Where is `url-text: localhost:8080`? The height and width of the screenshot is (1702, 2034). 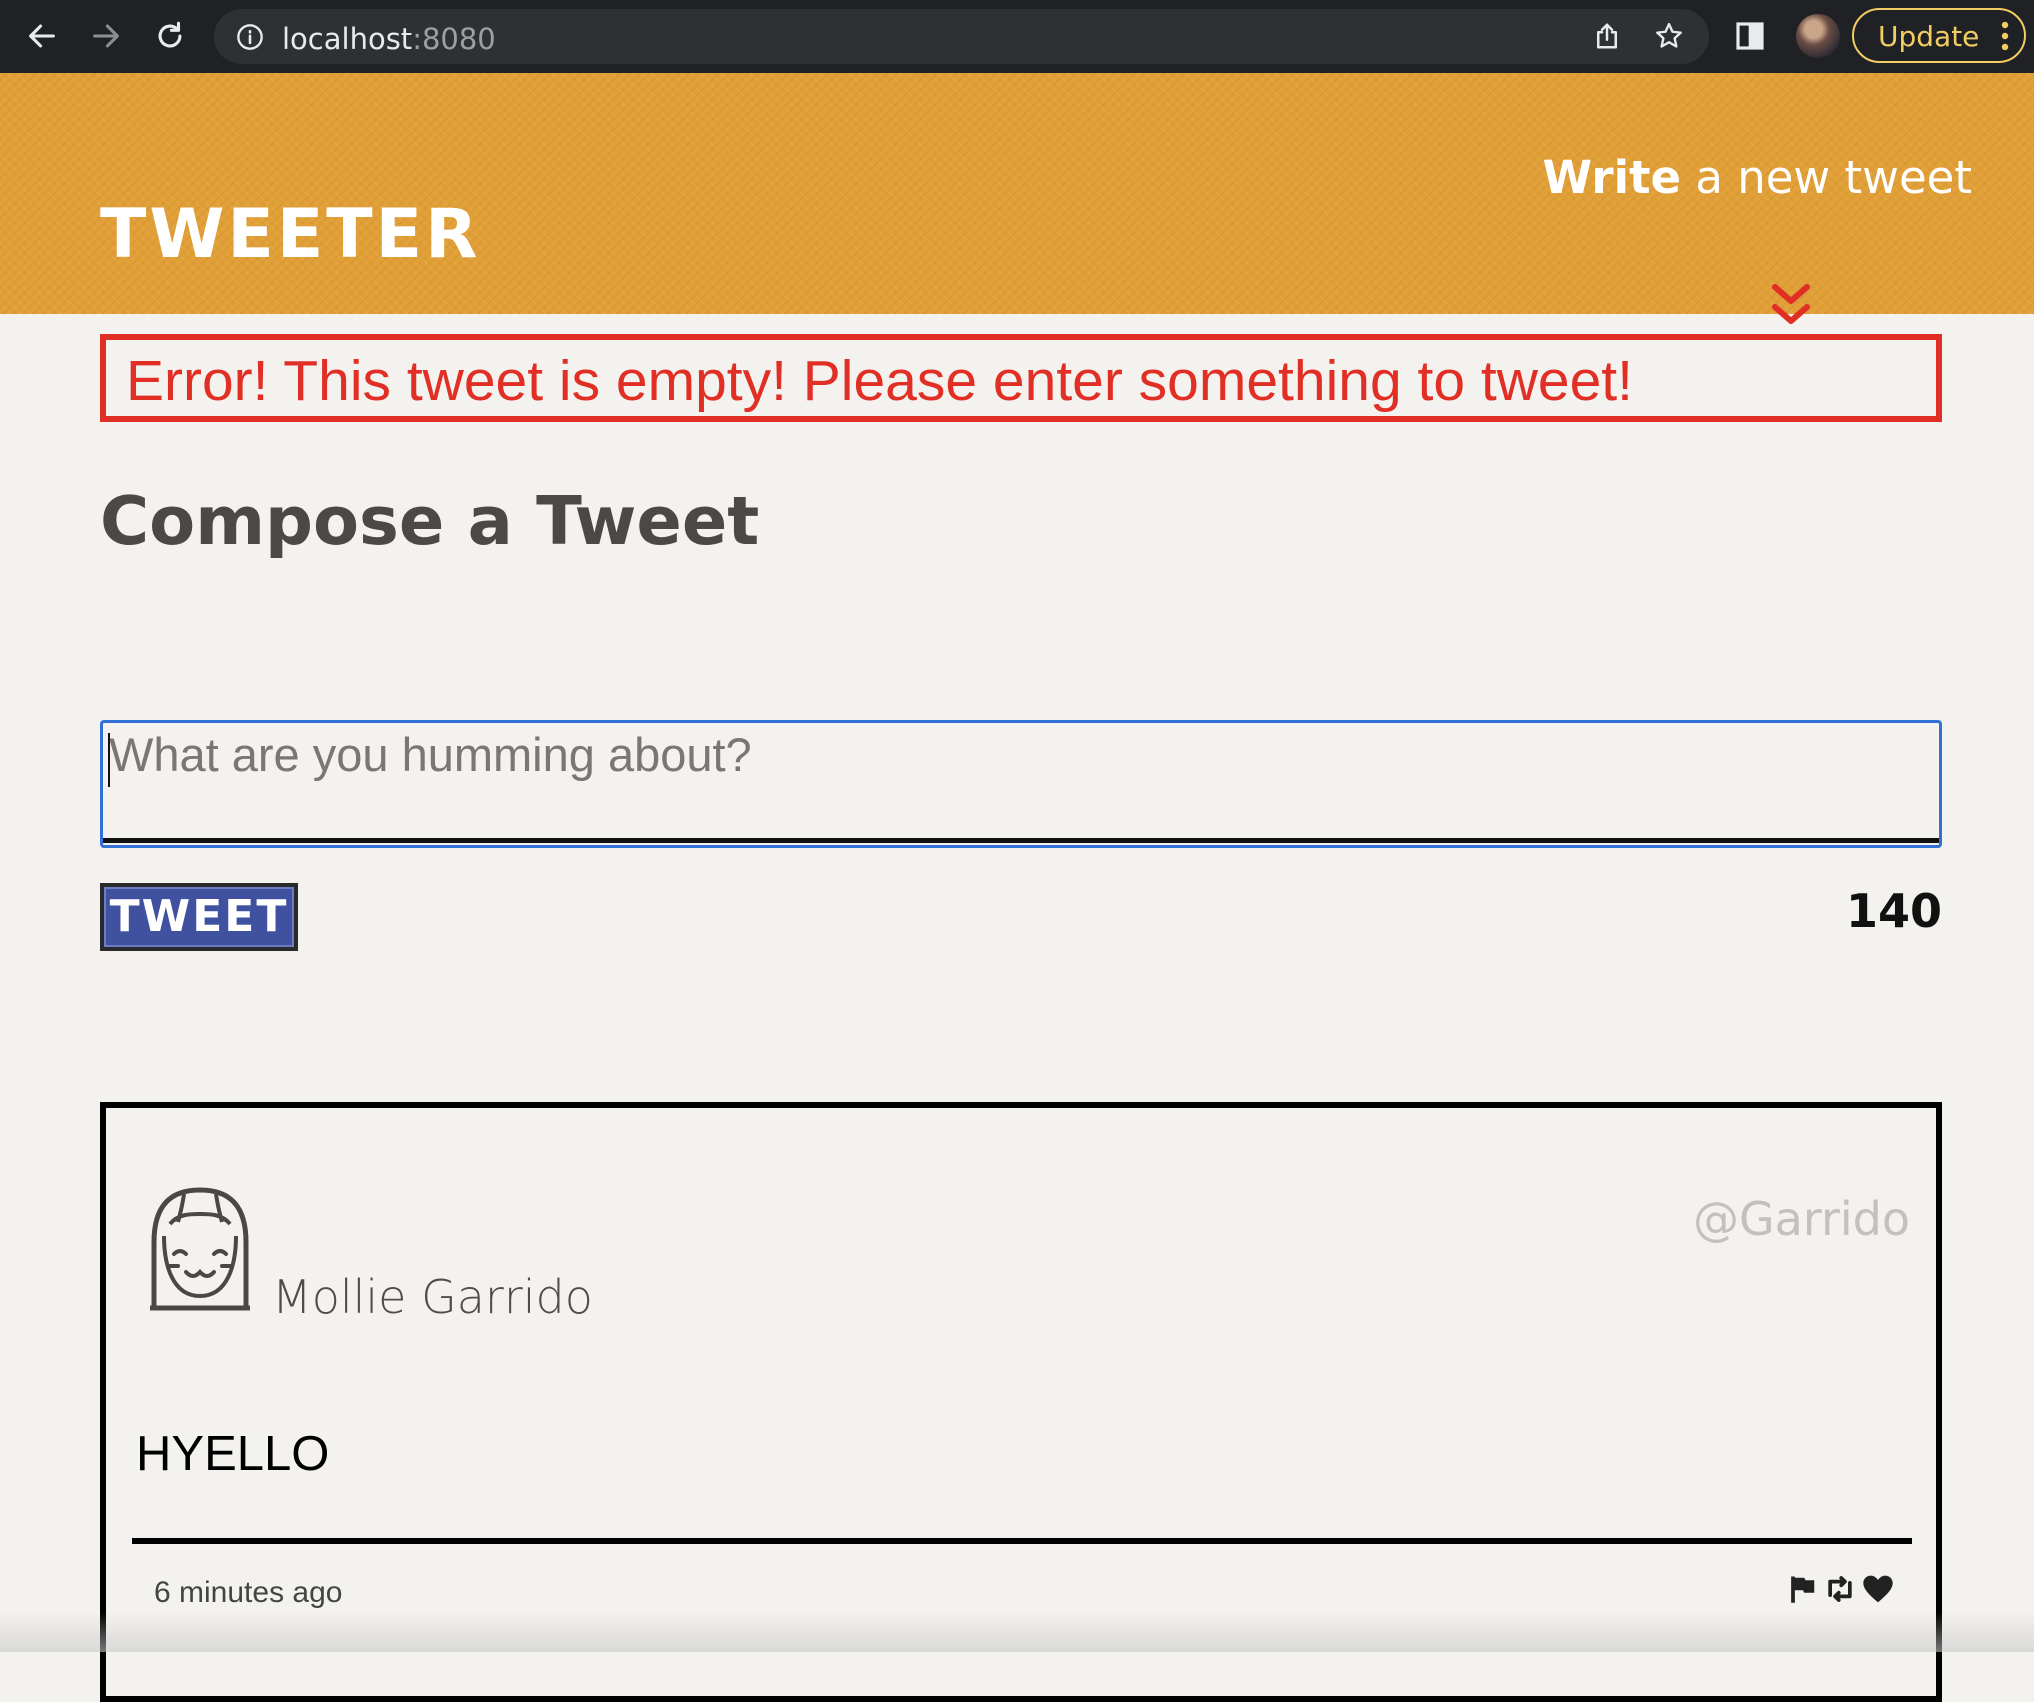
url-text: localhost:8080 is located at coordinates (389, 39).